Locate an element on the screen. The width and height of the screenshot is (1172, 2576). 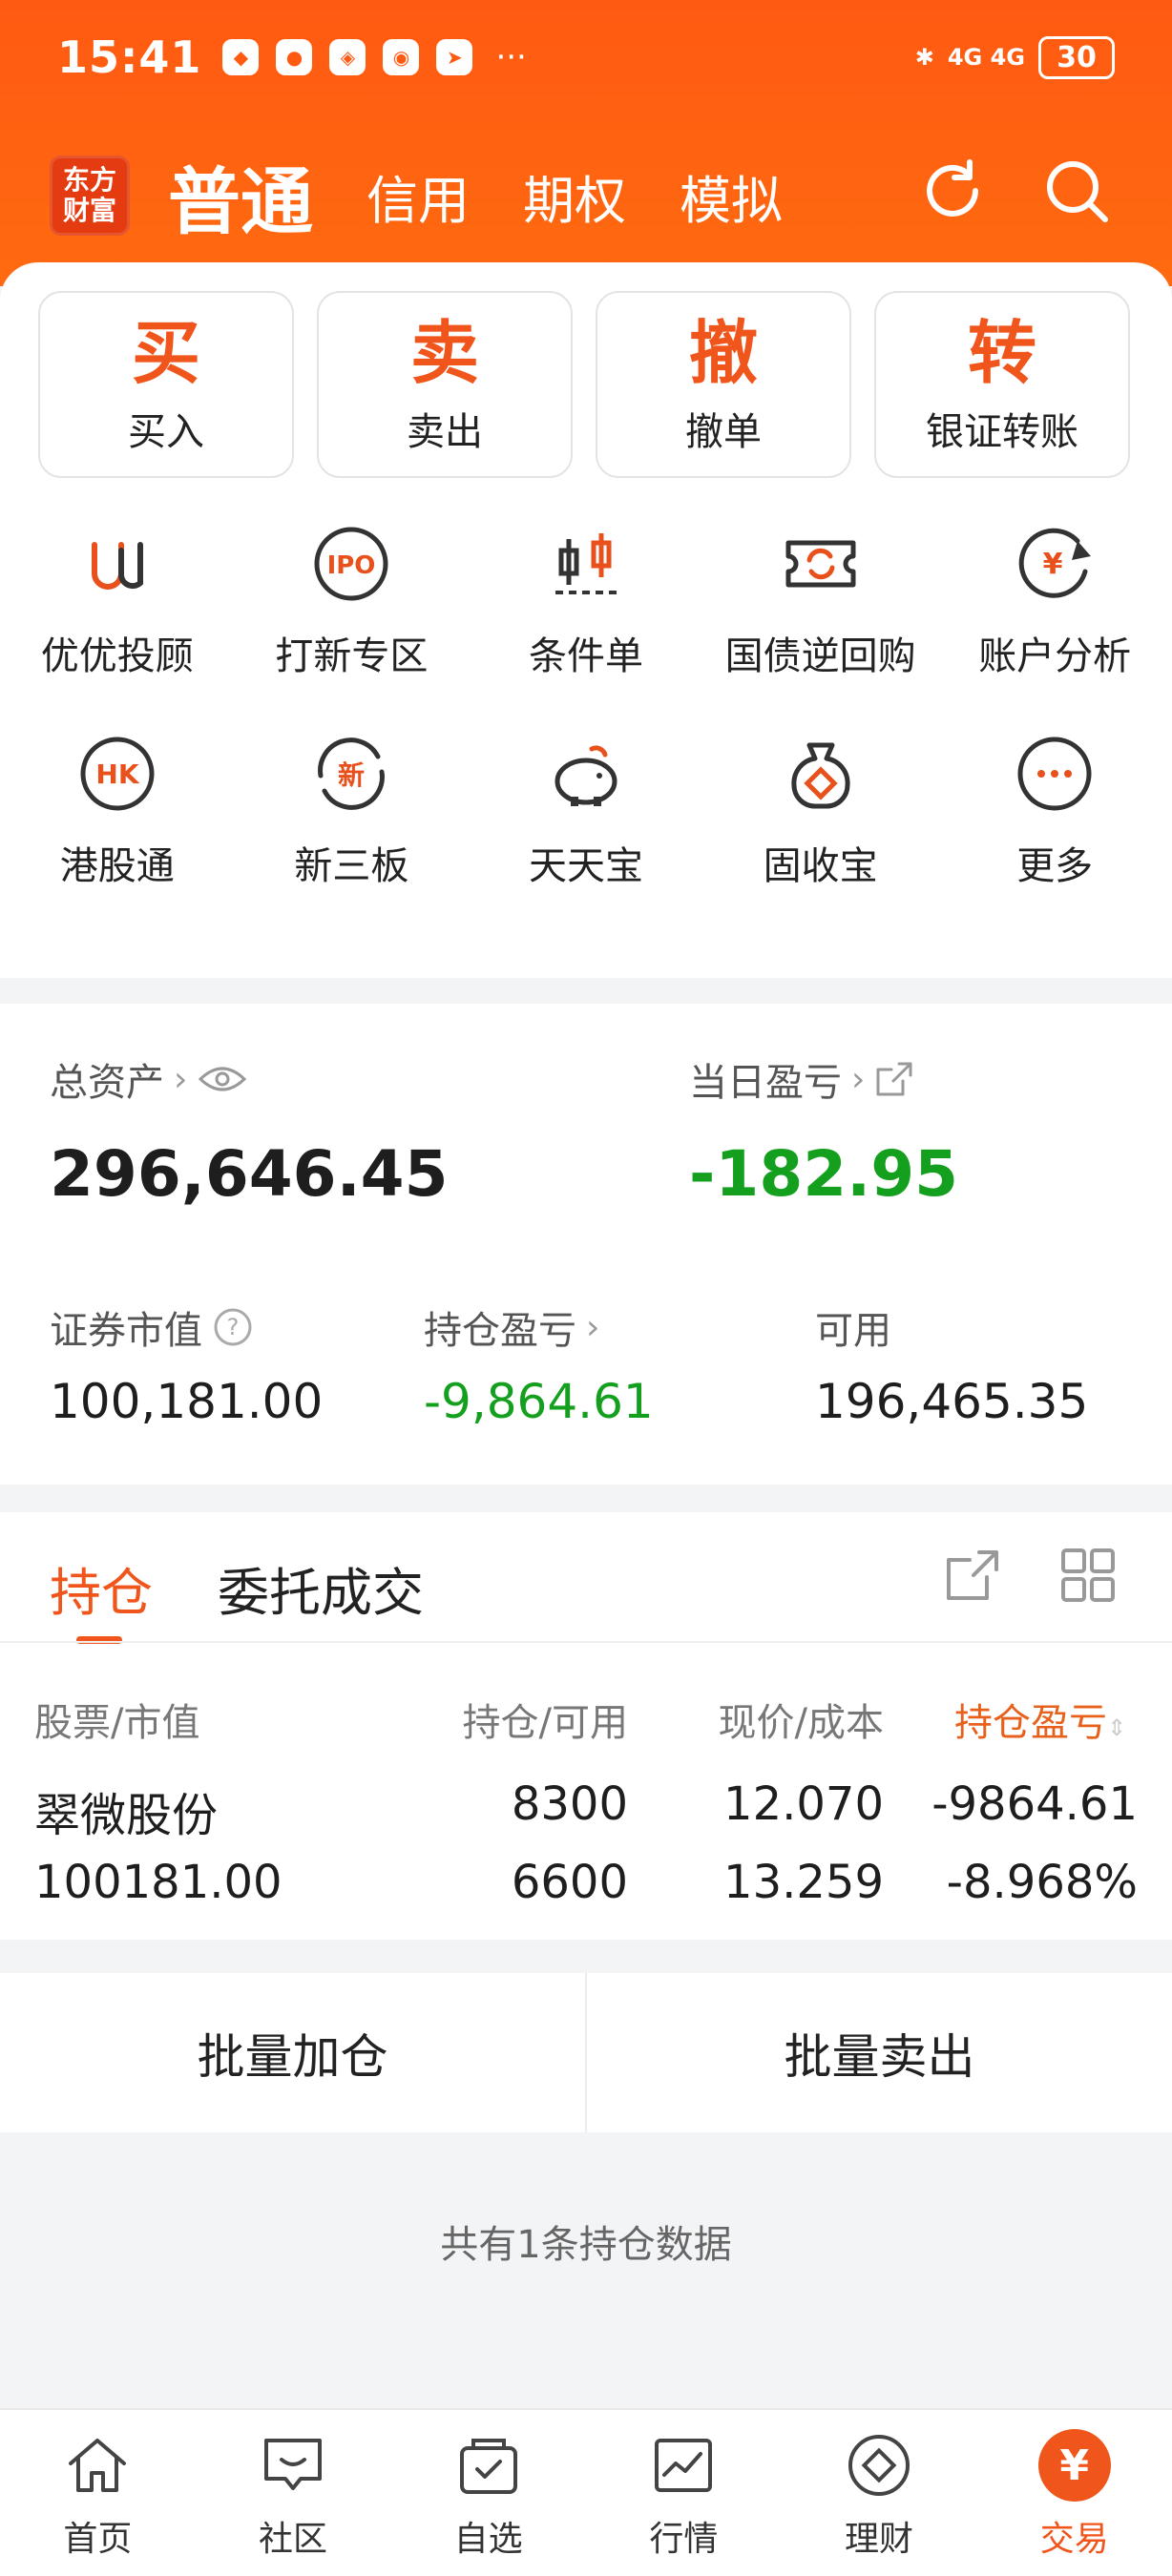
bank-transfer-button: 转 银证转账 is located at coordinates (1002, 384).